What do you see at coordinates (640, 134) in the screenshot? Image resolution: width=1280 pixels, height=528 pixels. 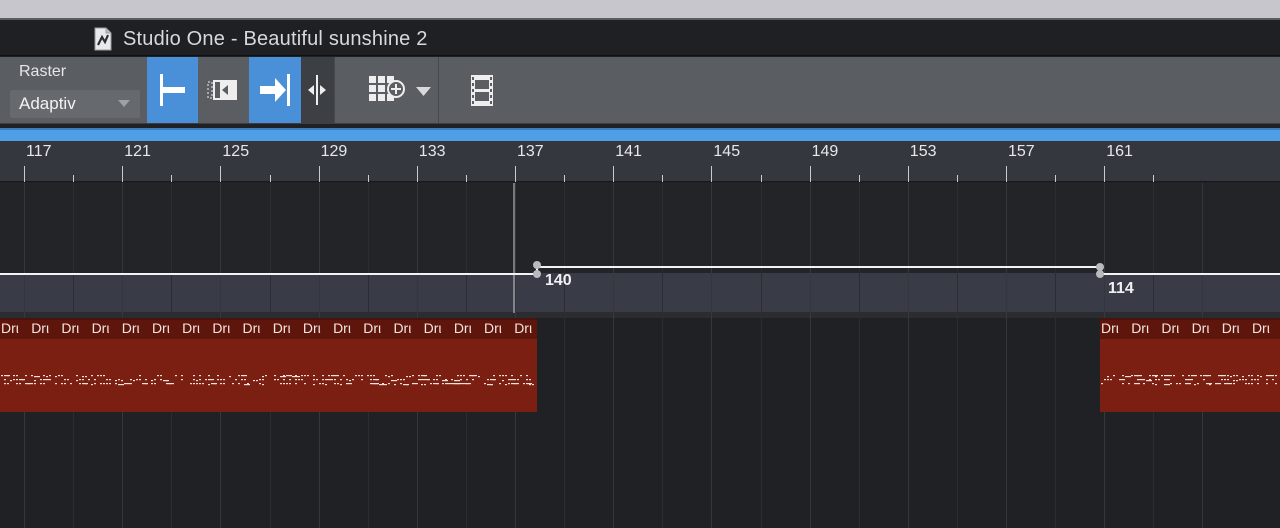 I see `loop-range-strip` at bounding box center [640, 134].